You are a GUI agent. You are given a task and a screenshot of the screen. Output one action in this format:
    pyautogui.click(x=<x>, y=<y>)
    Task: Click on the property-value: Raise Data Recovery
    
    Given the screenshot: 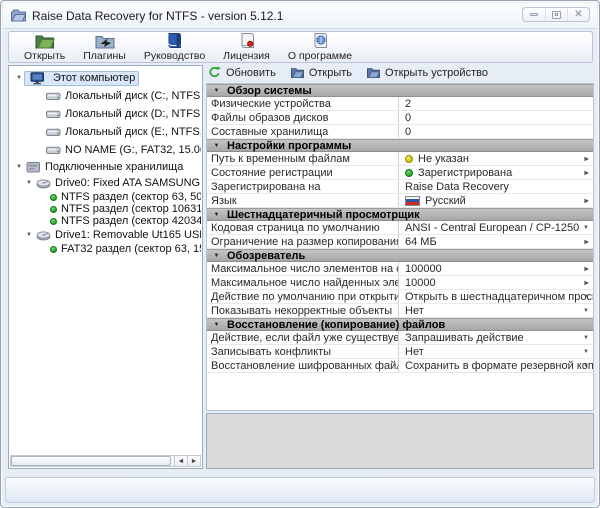 What is the action you would take?
    pyautogui.click(x=496, y=186)
    